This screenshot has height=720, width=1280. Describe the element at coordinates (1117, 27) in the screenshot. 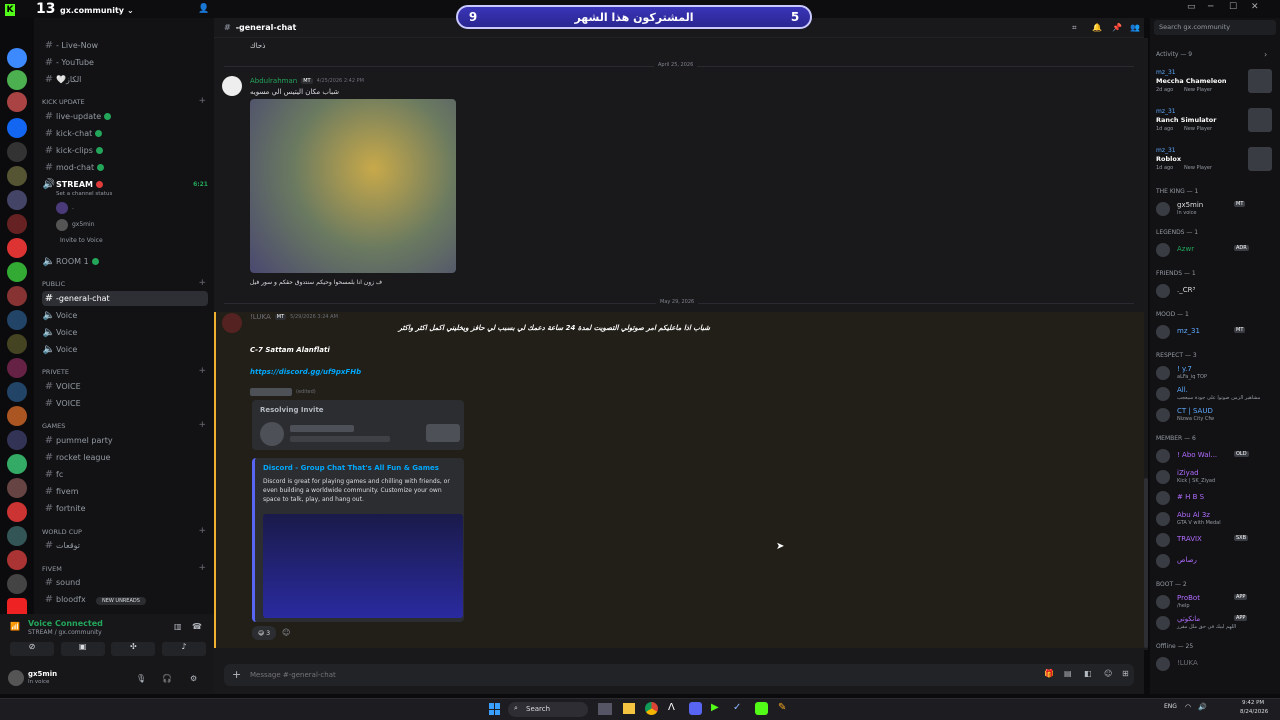

I see `pin-icon: 📌` at that location.